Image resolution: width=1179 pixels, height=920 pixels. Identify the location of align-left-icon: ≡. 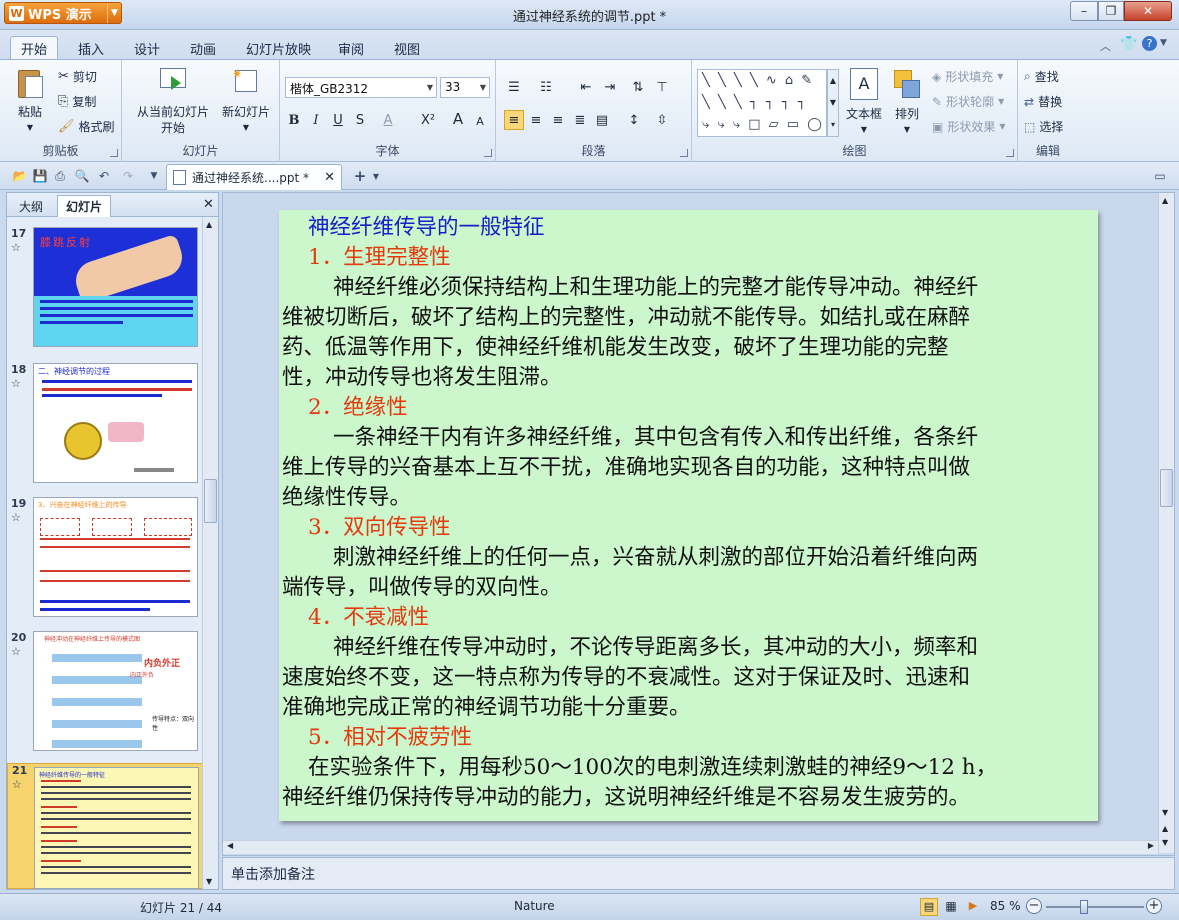
(514, 120).